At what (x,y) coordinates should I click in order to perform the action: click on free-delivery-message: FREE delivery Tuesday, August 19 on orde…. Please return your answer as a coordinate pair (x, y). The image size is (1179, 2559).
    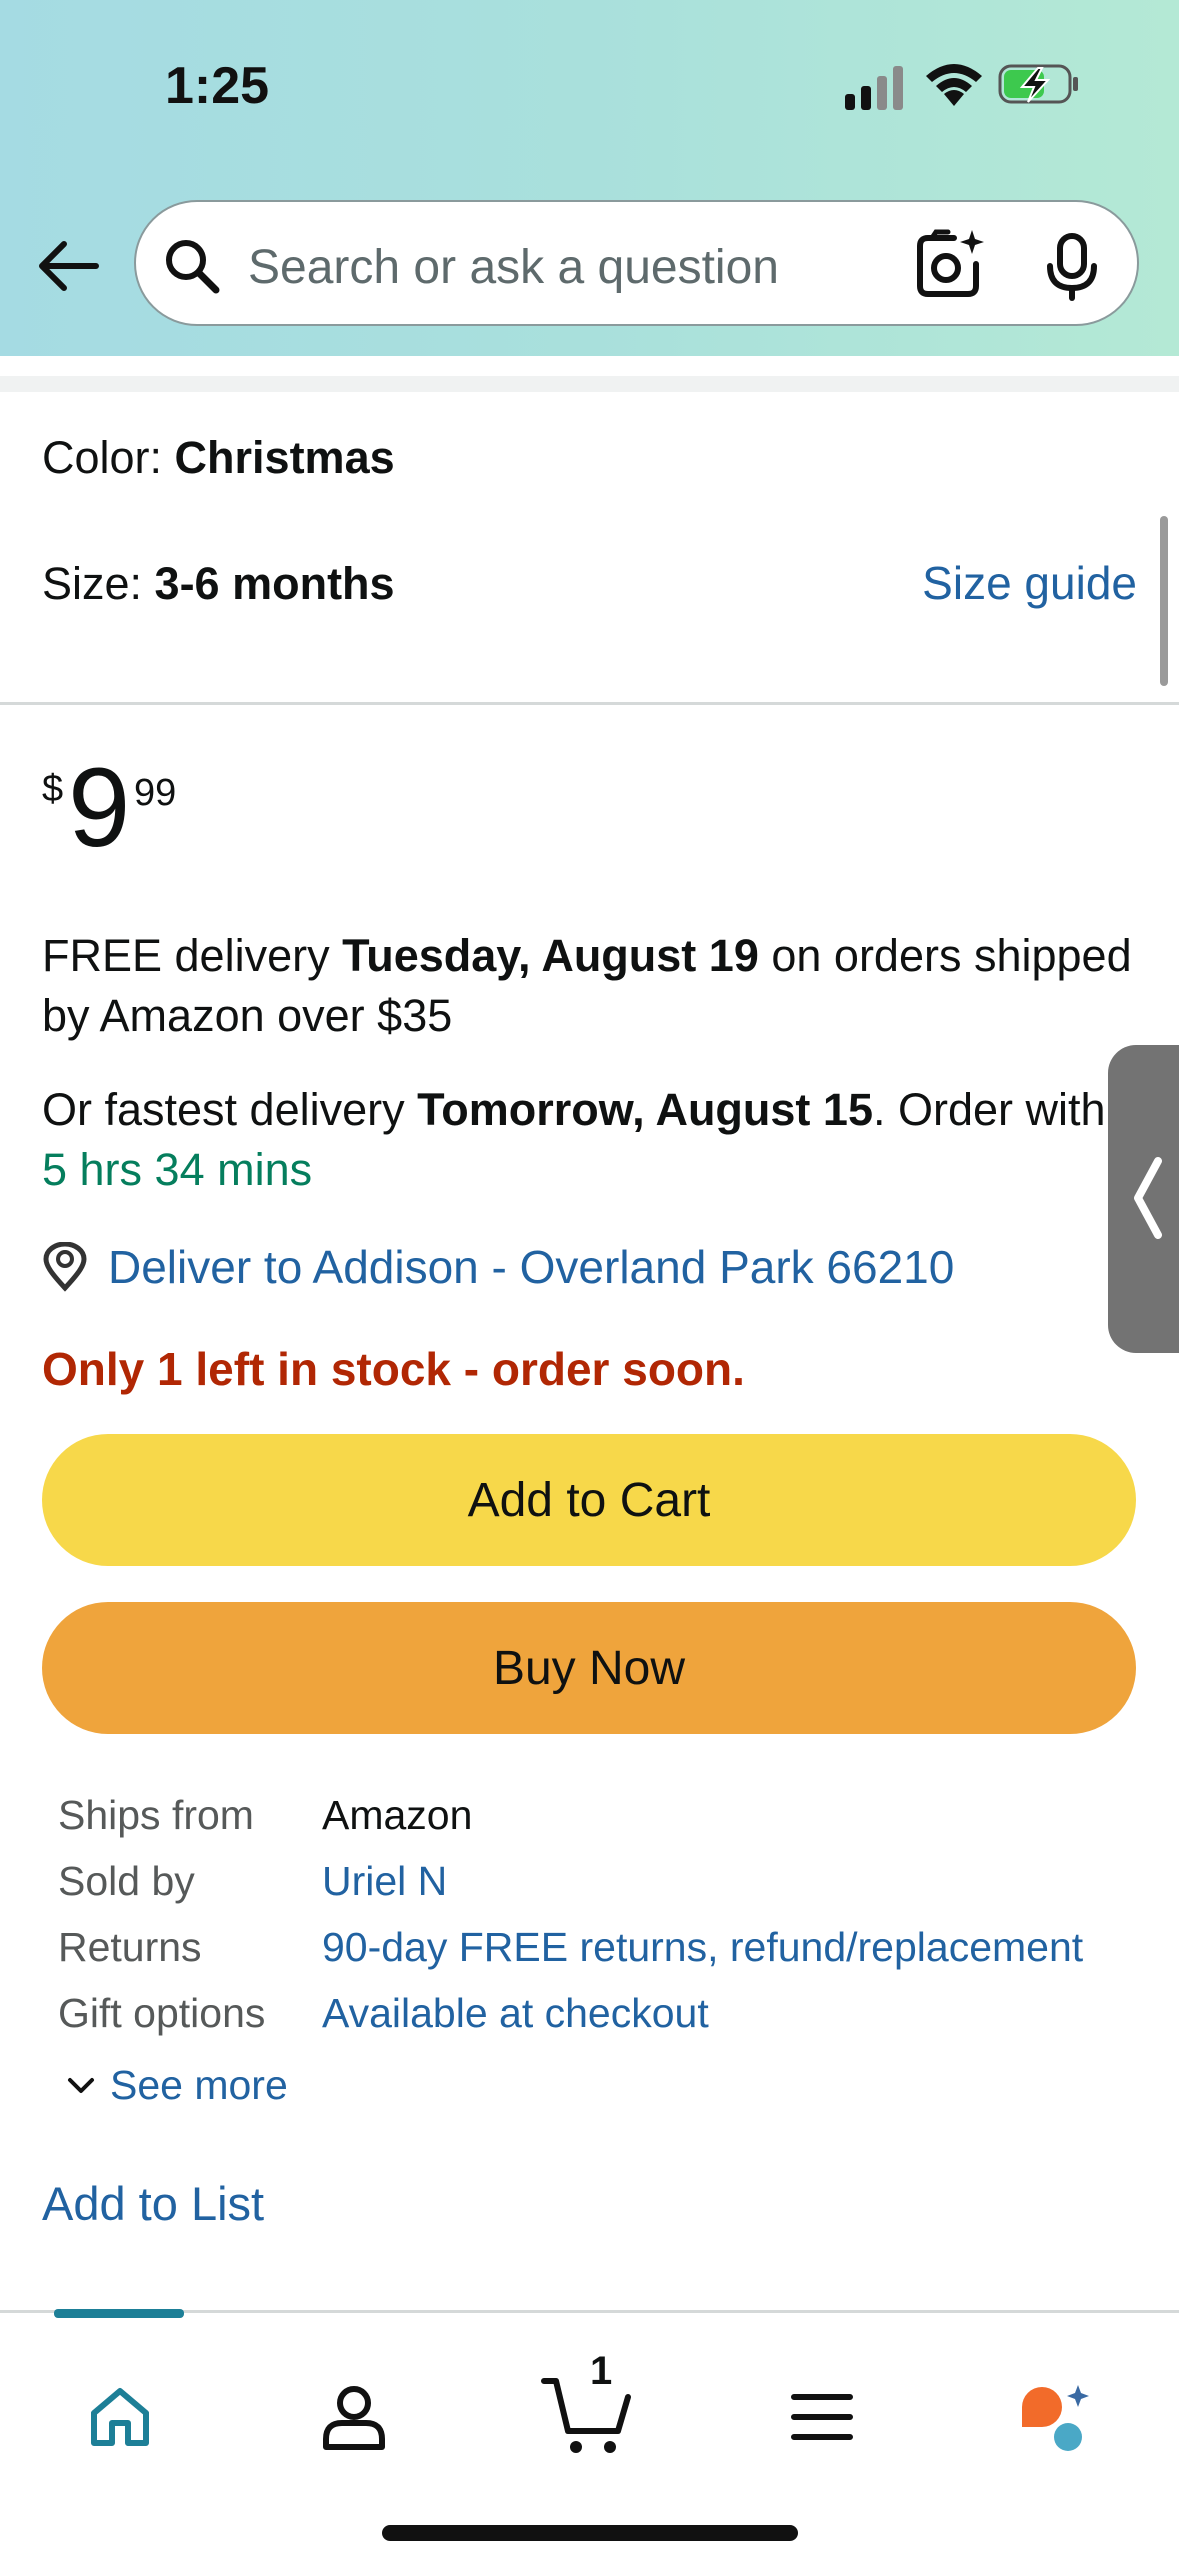
    Looking at the image, I should click on (587, 985).